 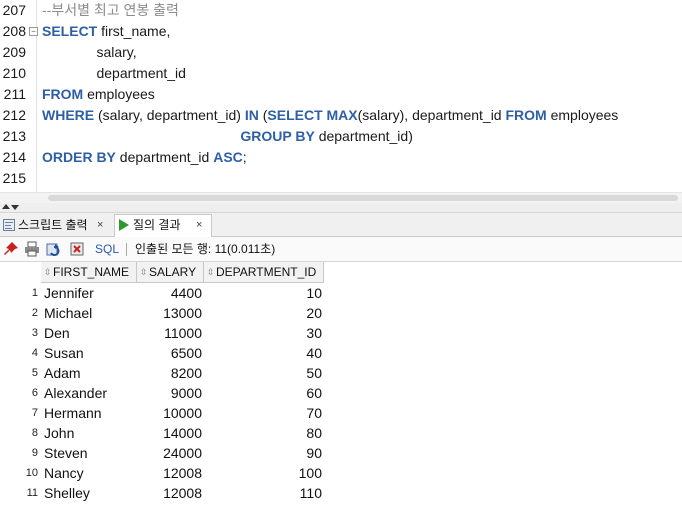 What do you see at coordinates (169, 293) in the screenshot?
I see `cell-salary: 4400` at bounding box center [169, 293].